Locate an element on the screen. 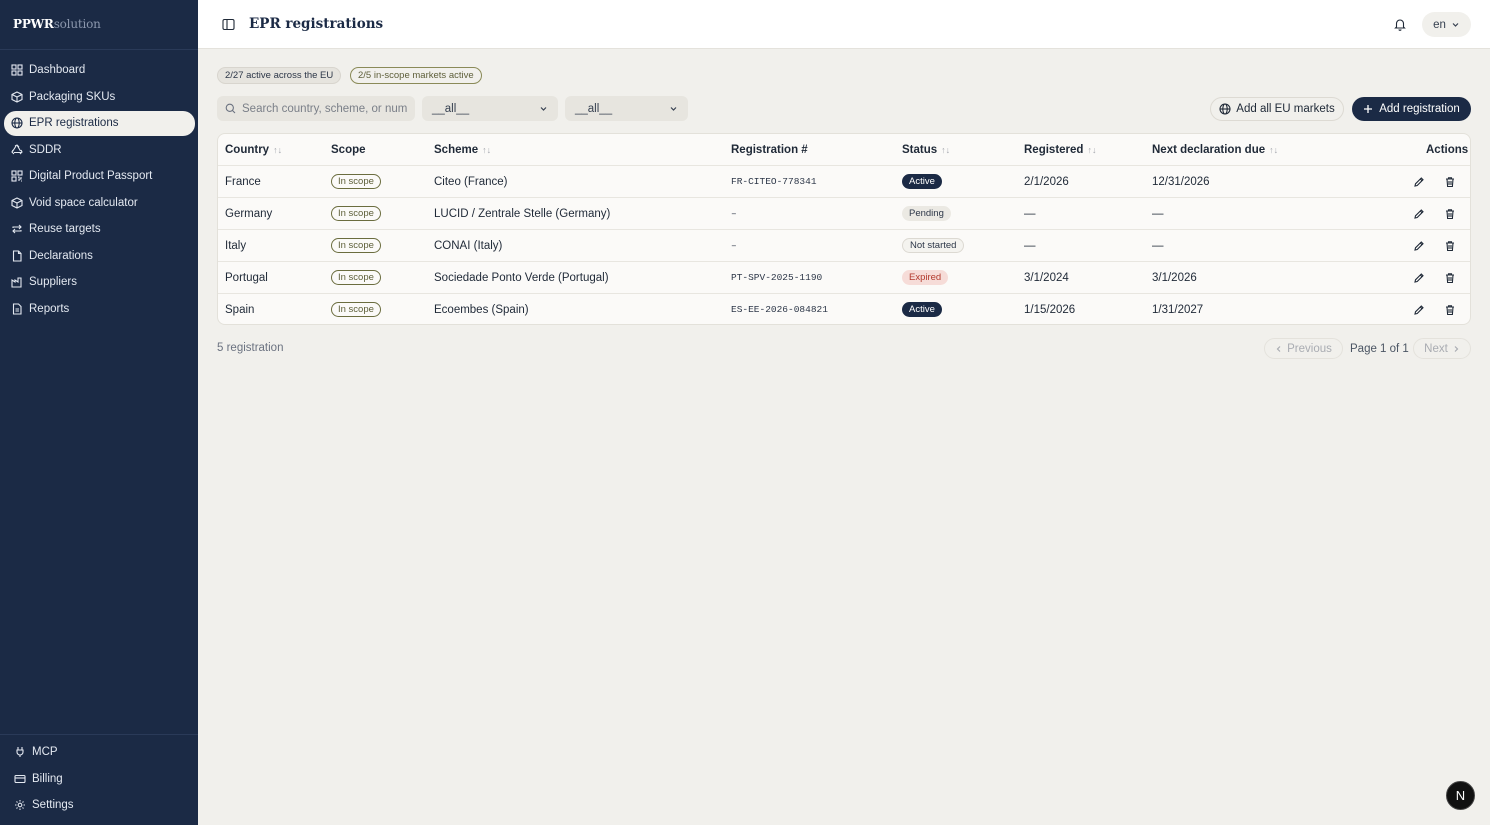 This screenshot has width=1490, height=825. column-header-status: Status ↑↓ is located at coordinates (926, 149).